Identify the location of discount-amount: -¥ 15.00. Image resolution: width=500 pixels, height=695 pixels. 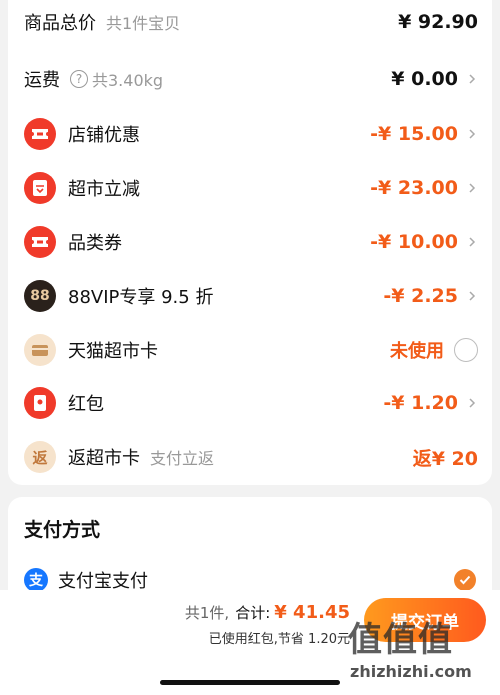
(414, 134).